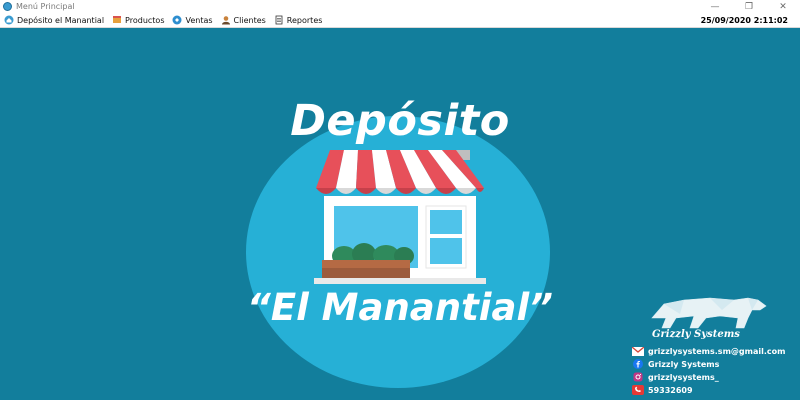  I want to click on menu-item-productos: Productos, so click(138, 20).